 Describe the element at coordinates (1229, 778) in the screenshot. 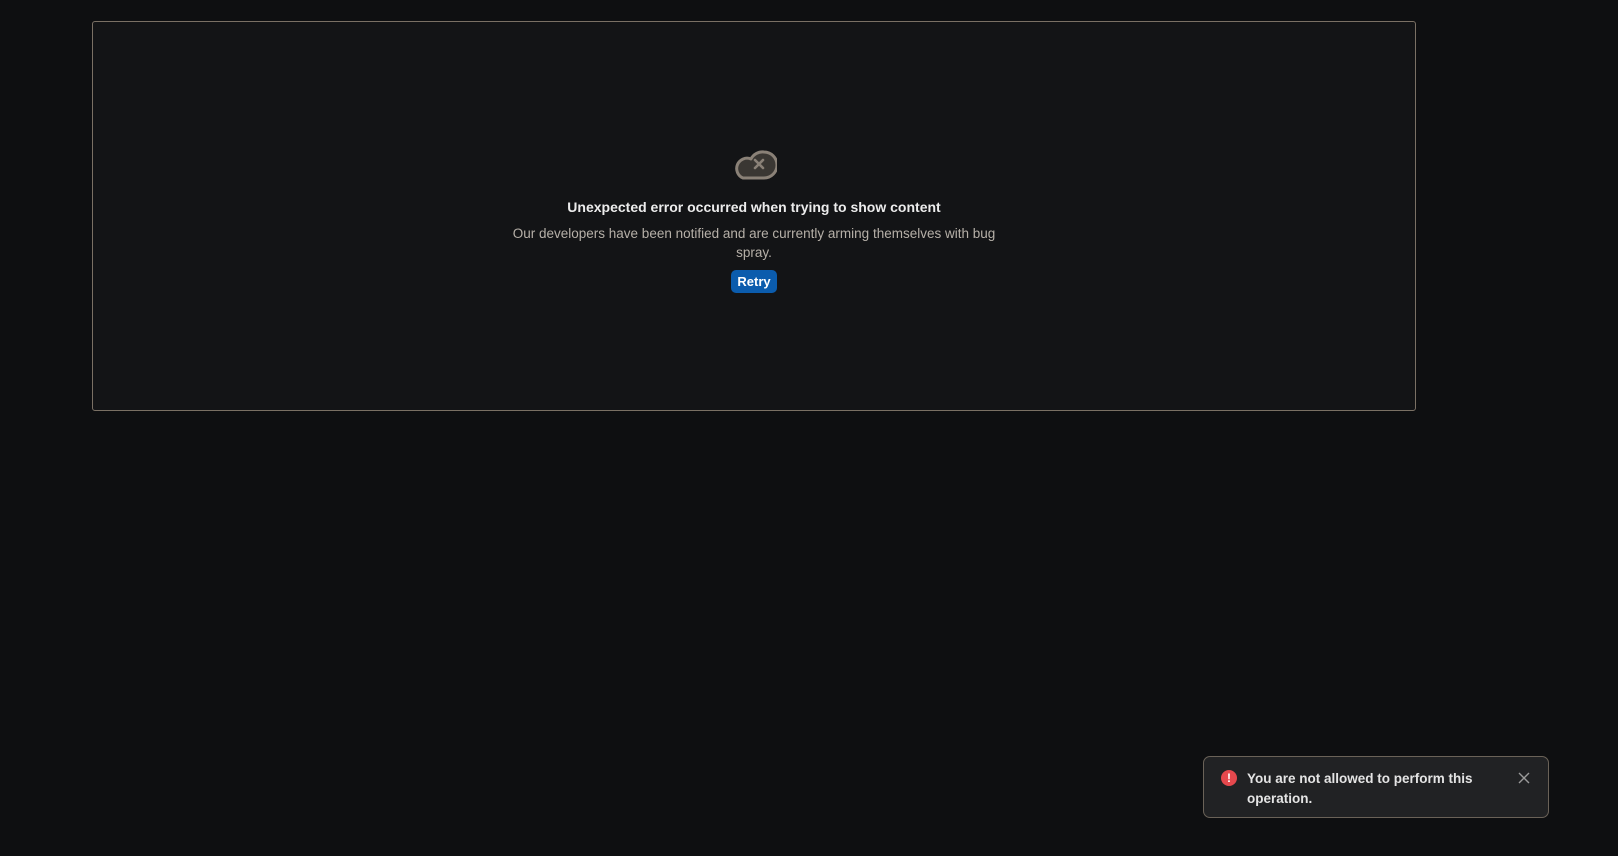

I see `alert-circle-icon: !` at that location.